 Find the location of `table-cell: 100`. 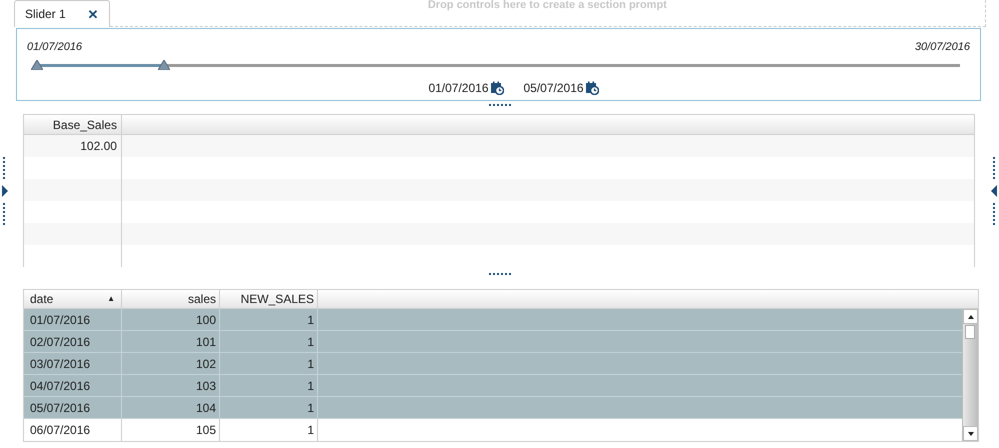

table-cell: 100 is located at coordinates (206, 320).